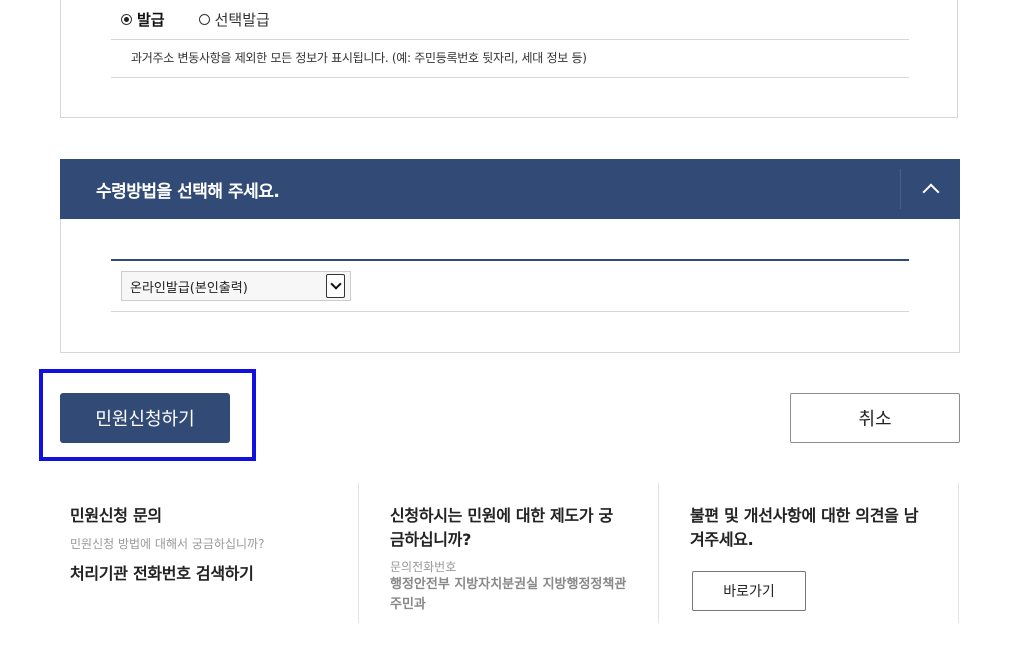  I want to click on chevron-up-icon, so click(930, 192).